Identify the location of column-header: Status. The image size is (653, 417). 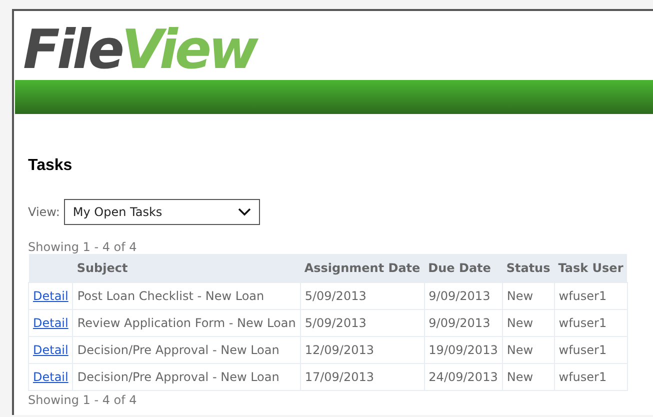
(528, 268).